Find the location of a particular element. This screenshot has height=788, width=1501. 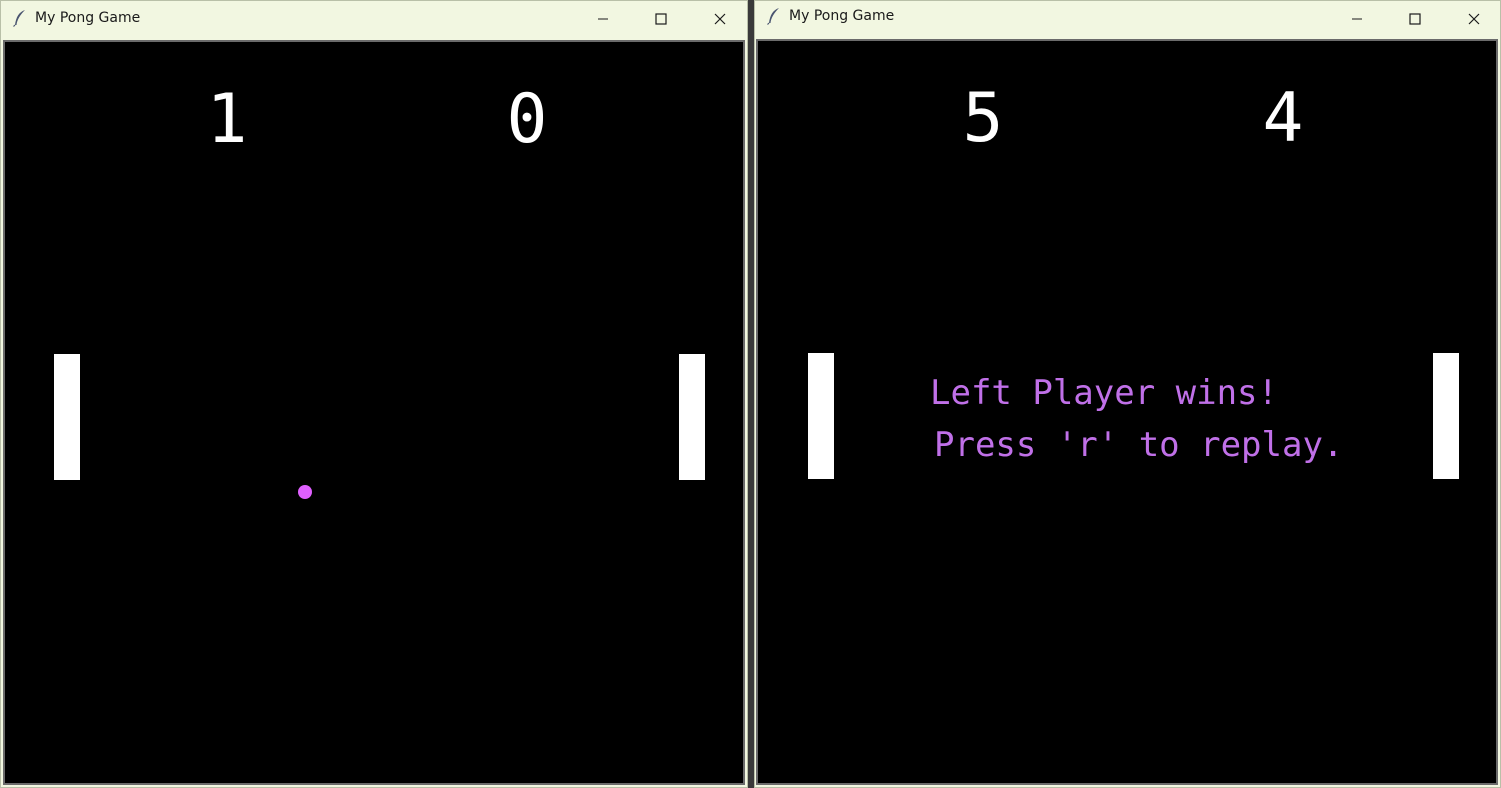

right-score: 4 is located at coordinates (1283, 118).